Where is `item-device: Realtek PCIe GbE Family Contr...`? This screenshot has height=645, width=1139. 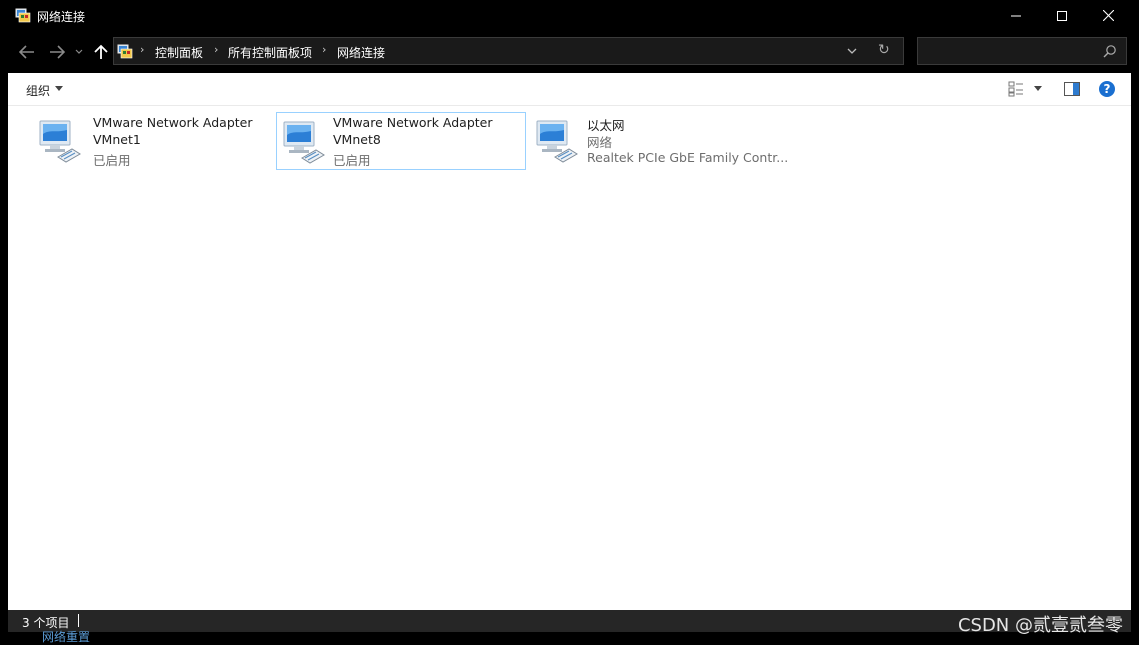
item-device: Realtek PCIe GbE Family Contr... is located at coordinates (688, 157).